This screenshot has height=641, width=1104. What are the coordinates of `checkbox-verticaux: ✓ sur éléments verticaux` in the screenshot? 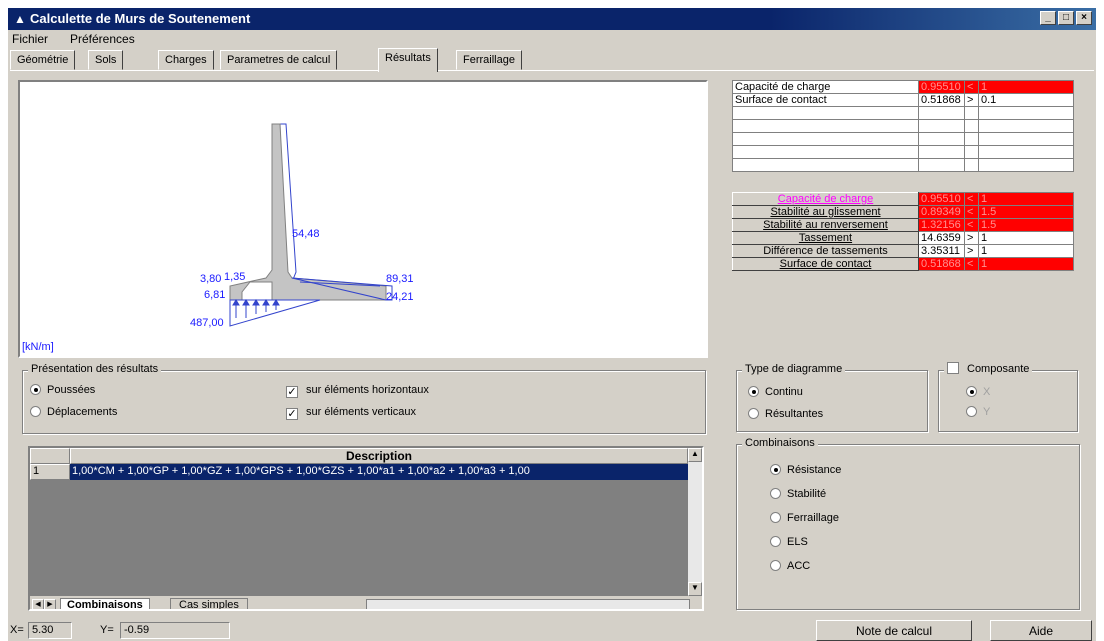 It's located at (351, 413).